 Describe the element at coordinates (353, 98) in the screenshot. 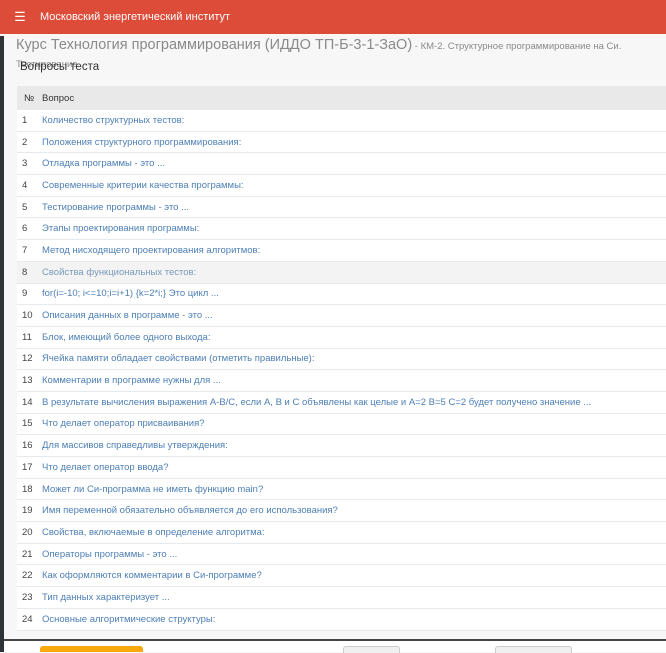

I see `column-header-question: Вопрос` at that location.